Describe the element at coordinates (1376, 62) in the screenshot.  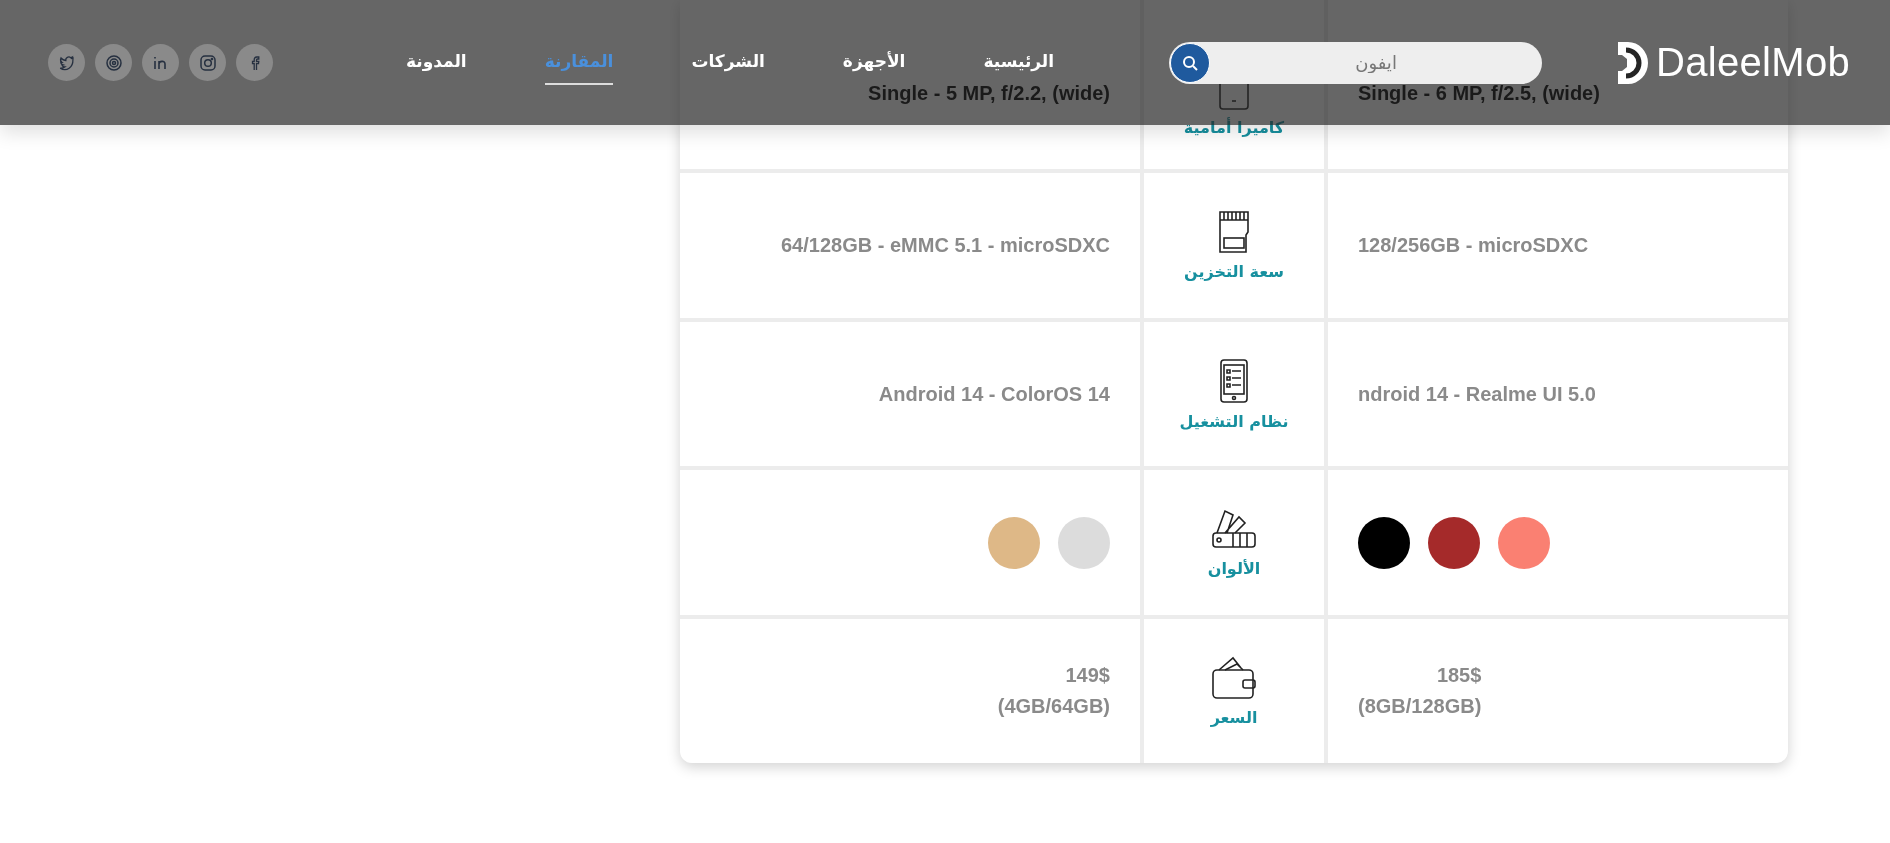
I see `search-input: ايفون` at that location.